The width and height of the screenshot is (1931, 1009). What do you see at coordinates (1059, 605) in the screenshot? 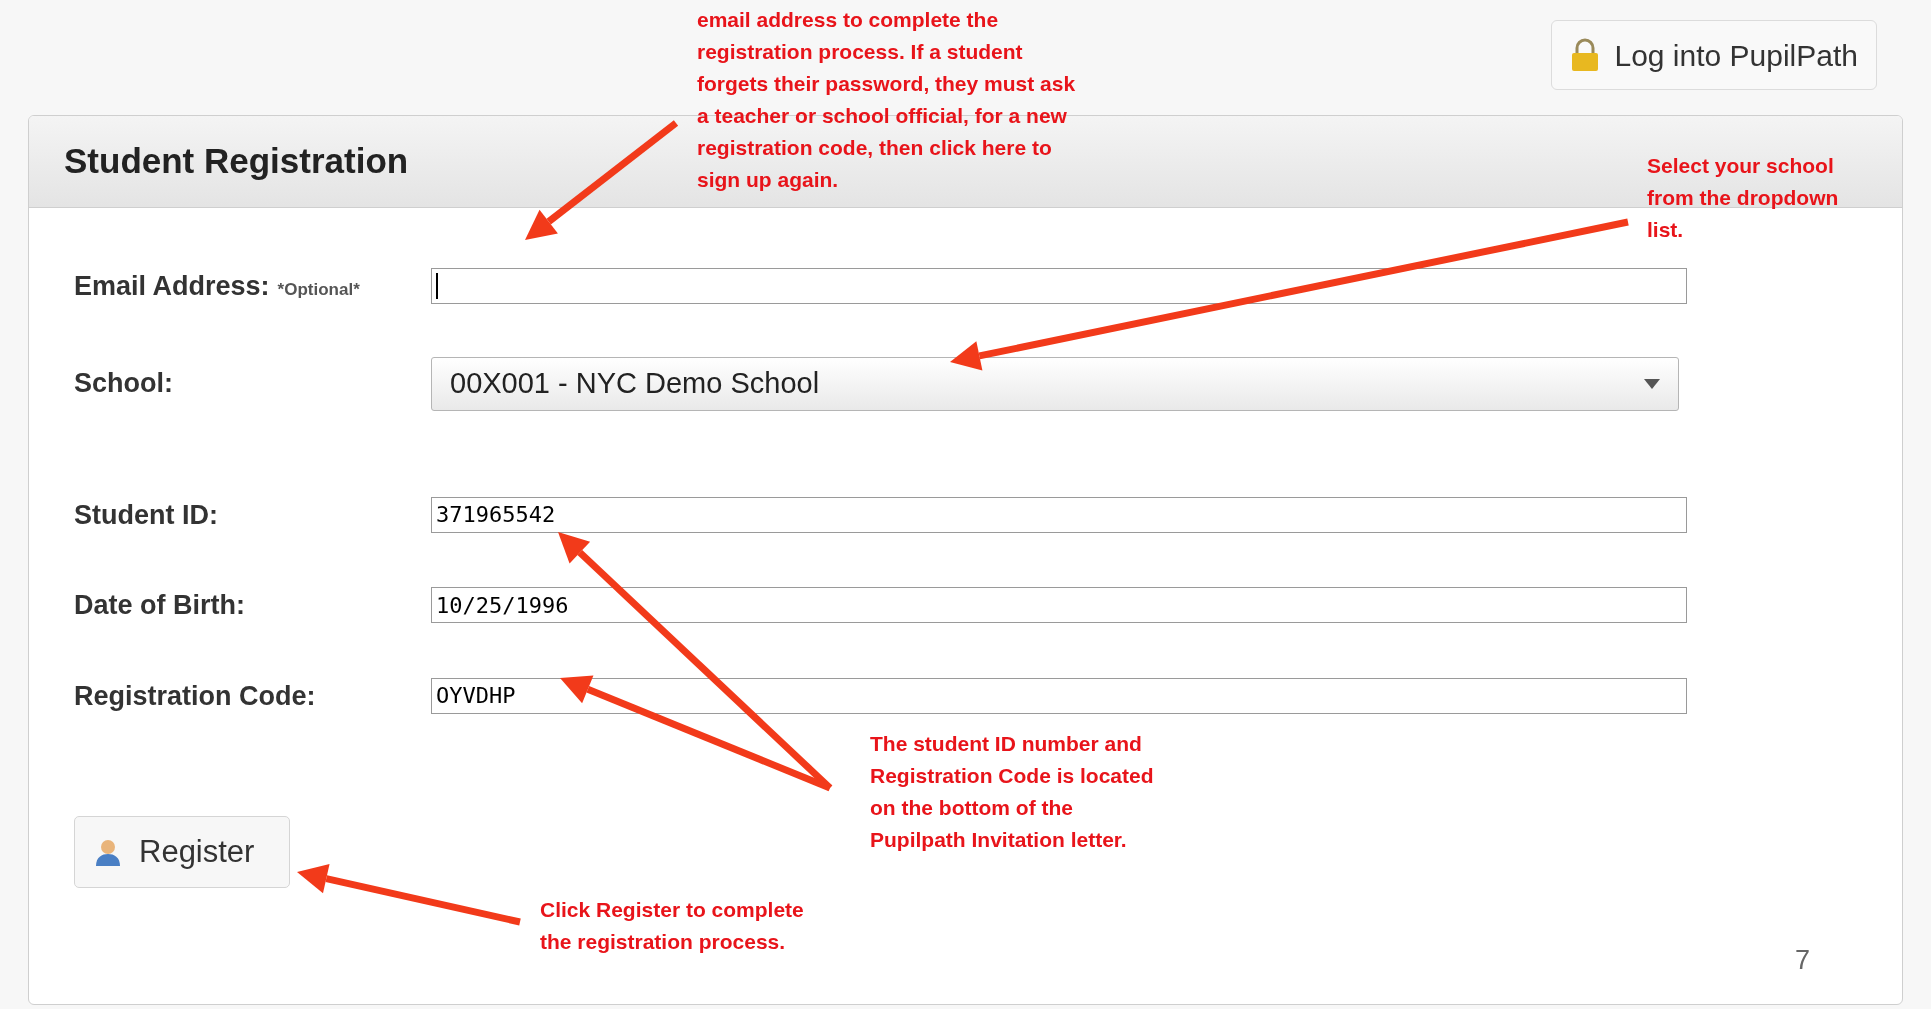
I see `text-field: 10/25/1996` at bounding box center [1059, 605].